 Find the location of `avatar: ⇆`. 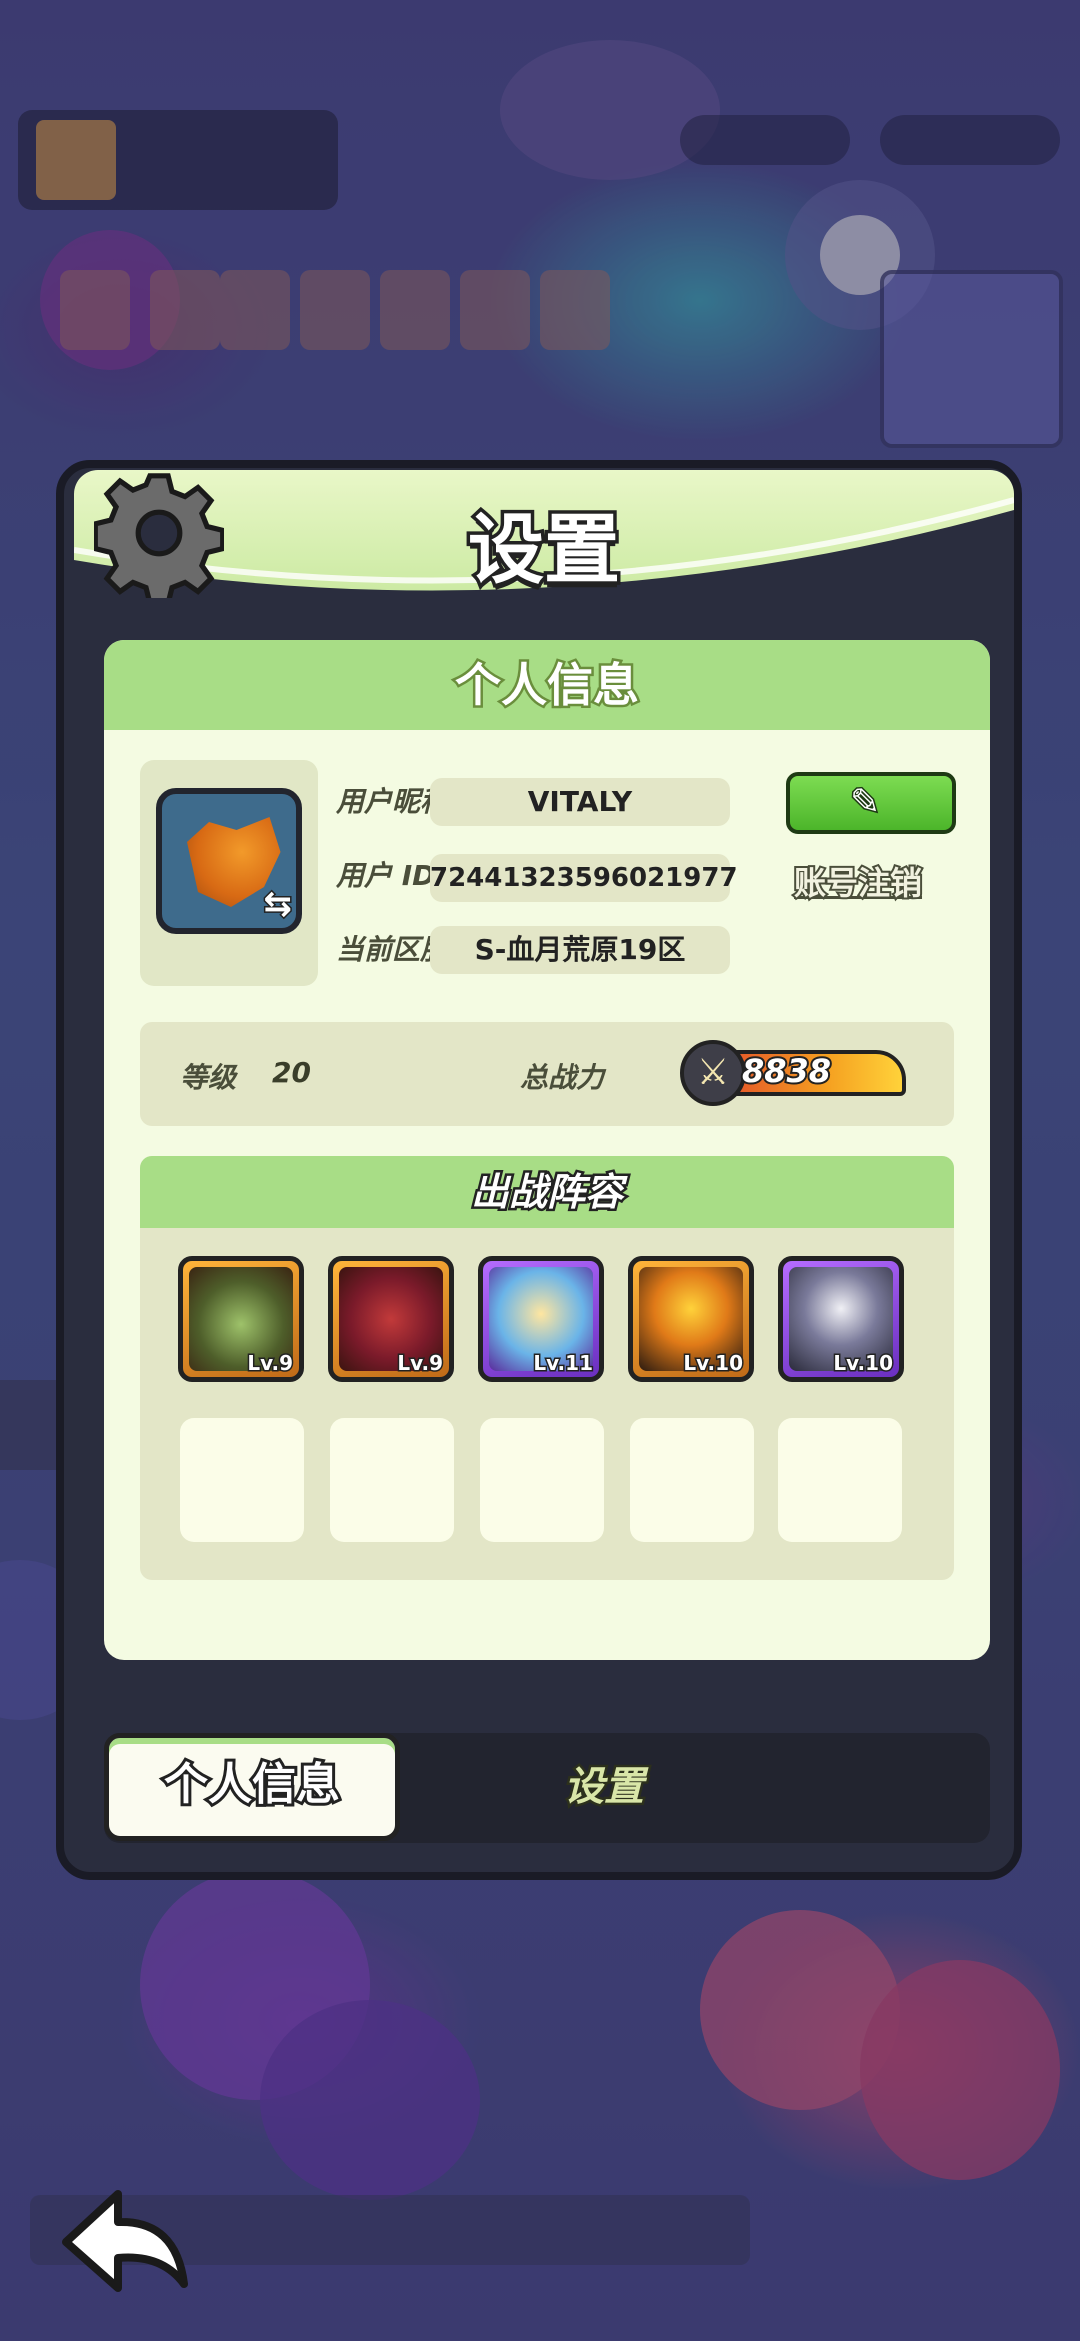

avatar: ⇆ is located at coordinates (229, 861).